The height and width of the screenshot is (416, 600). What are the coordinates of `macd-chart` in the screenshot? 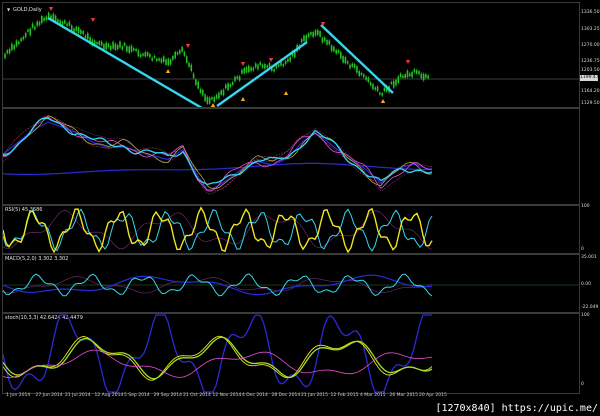 It's located at (291, 283).